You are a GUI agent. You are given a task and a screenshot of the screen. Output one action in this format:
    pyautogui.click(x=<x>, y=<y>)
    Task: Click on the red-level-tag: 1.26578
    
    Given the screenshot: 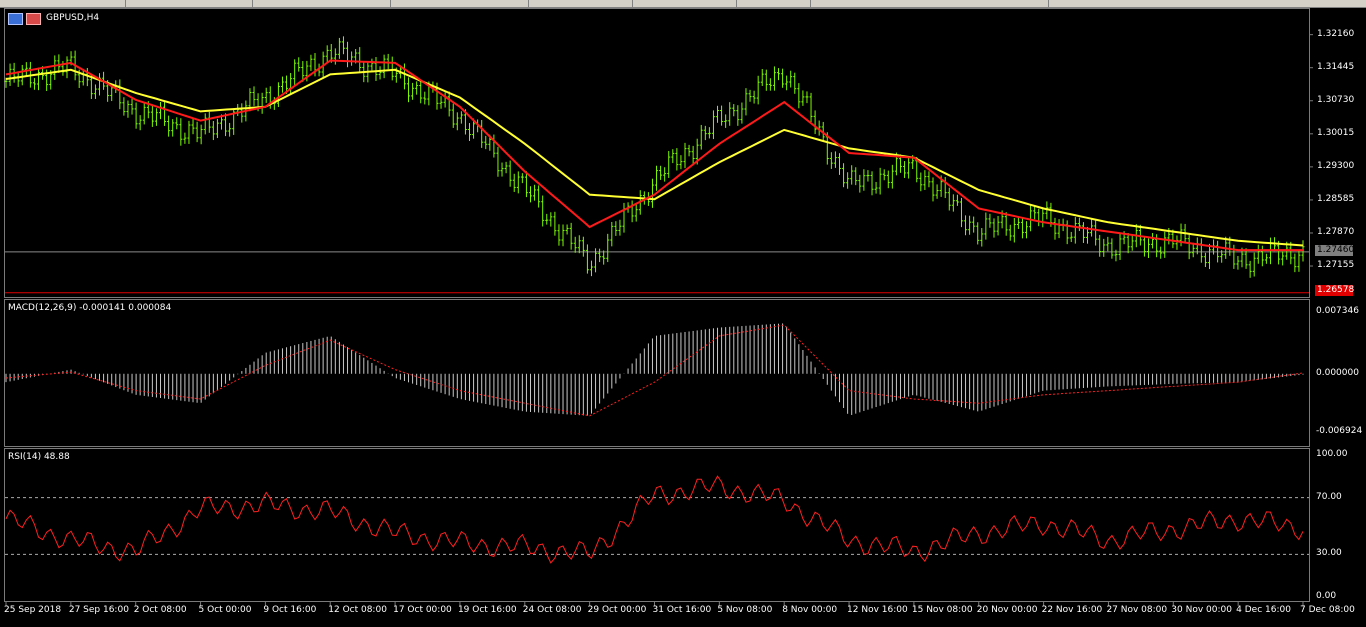 What is the action you would take?
    pyautogui.click(x=1335, y=290)
    